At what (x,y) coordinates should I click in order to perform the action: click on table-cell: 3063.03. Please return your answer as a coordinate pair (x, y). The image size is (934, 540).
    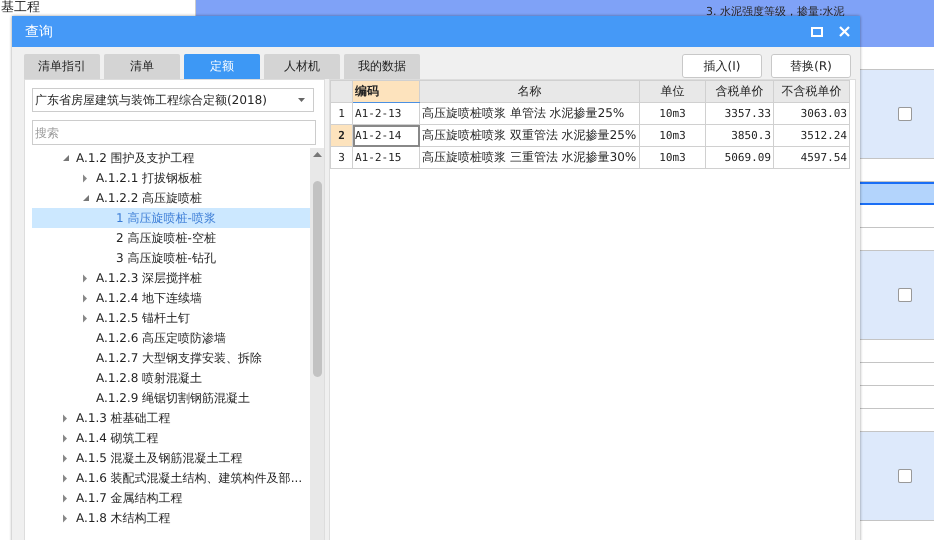
    Looking at the image, I should click on (812, 113).